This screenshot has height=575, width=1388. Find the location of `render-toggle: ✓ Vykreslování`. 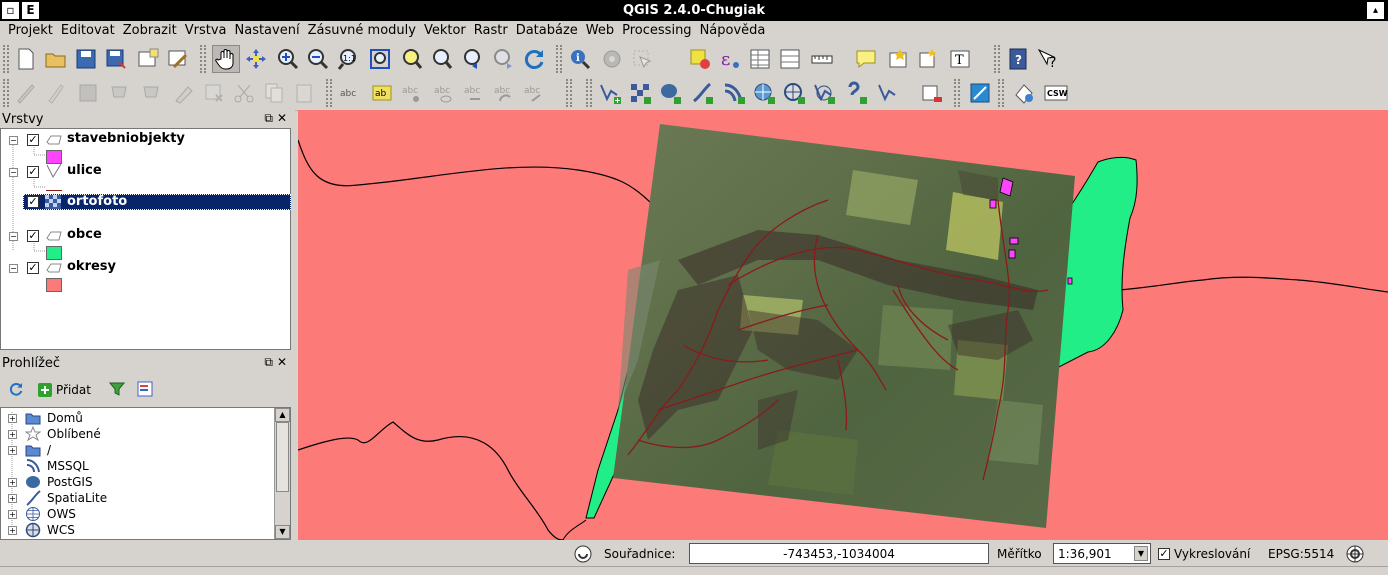

render-toggle: ✓ Vykreslování is located at coordinates (1204, 553).